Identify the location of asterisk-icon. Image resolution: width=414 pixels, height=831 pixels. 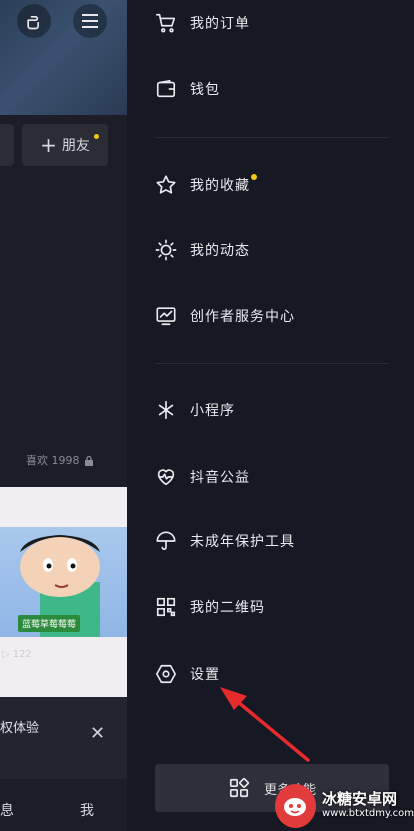
(166, 410).